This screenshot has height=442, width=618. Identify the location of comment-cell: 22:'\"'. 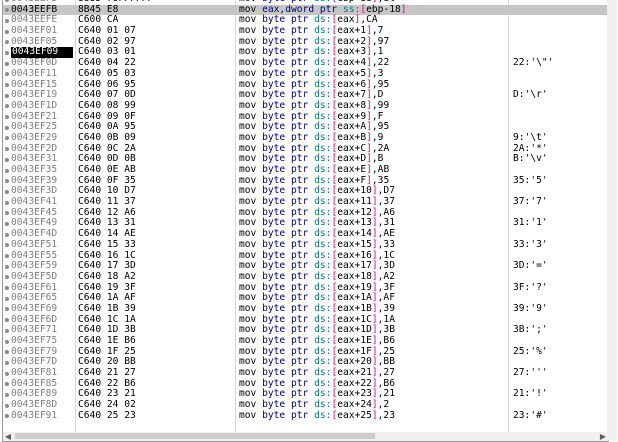
(533, 63).